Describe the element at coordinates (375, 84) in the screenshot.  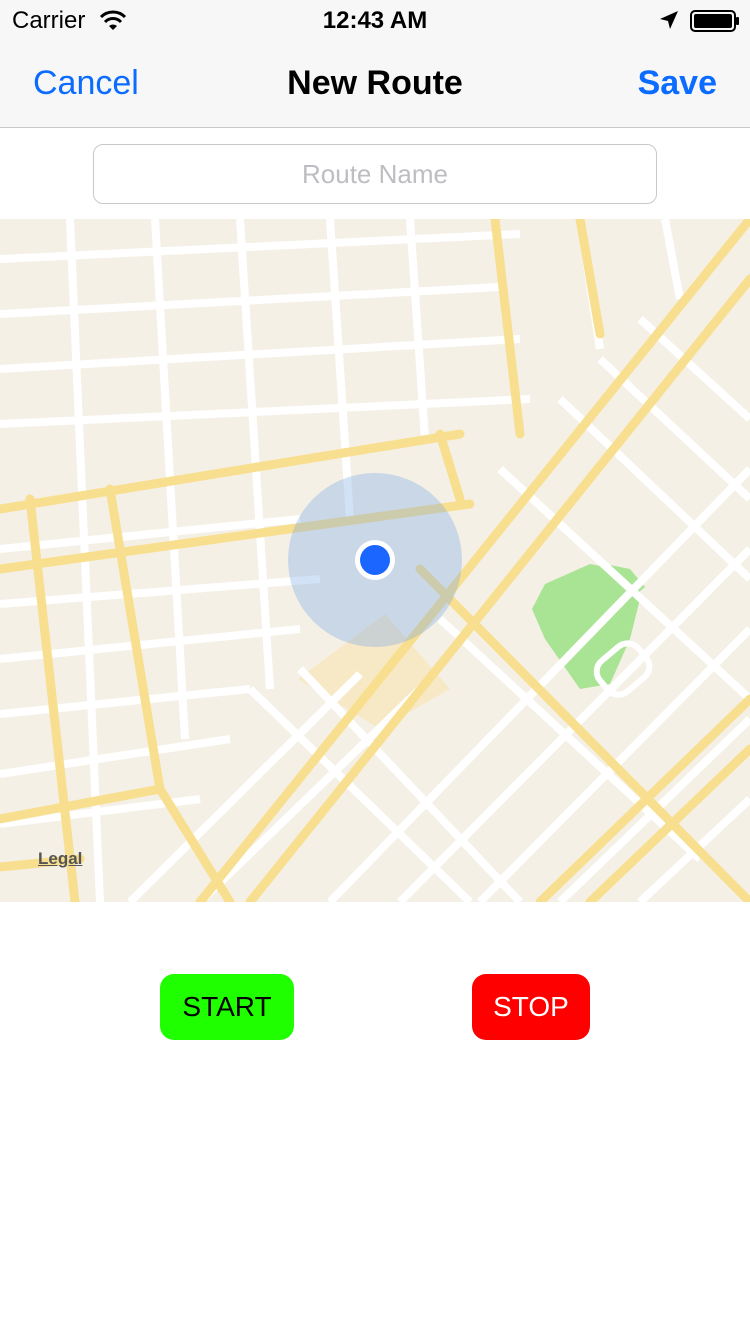
I see `navigation-bar: Cancel New Route Save` at that location.